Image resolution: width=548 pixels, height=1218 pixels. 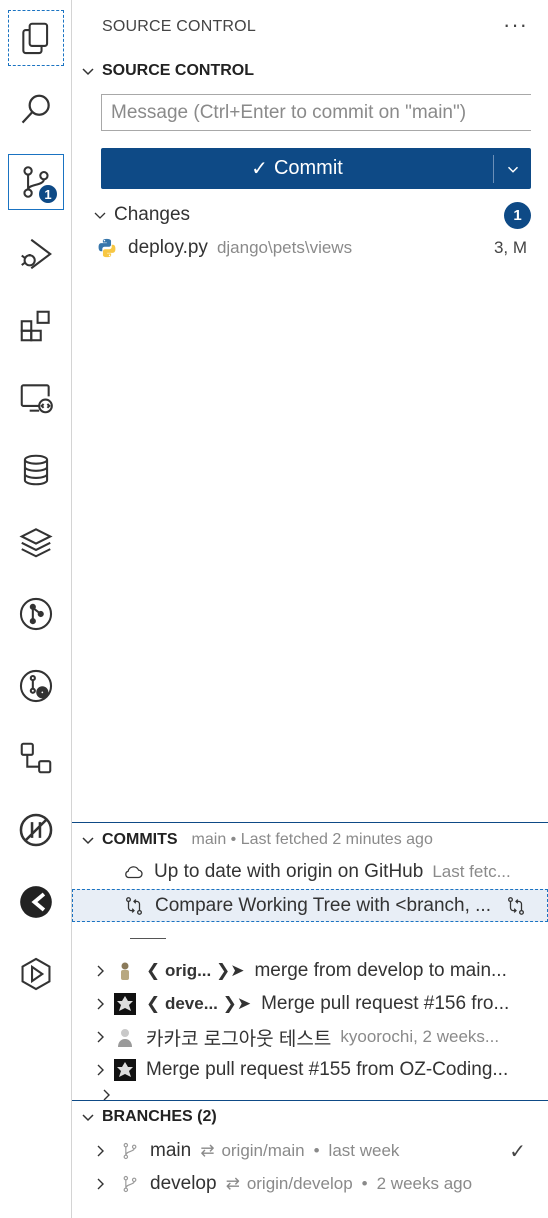 I want to click on search-icon, so click(x=36, y=110).